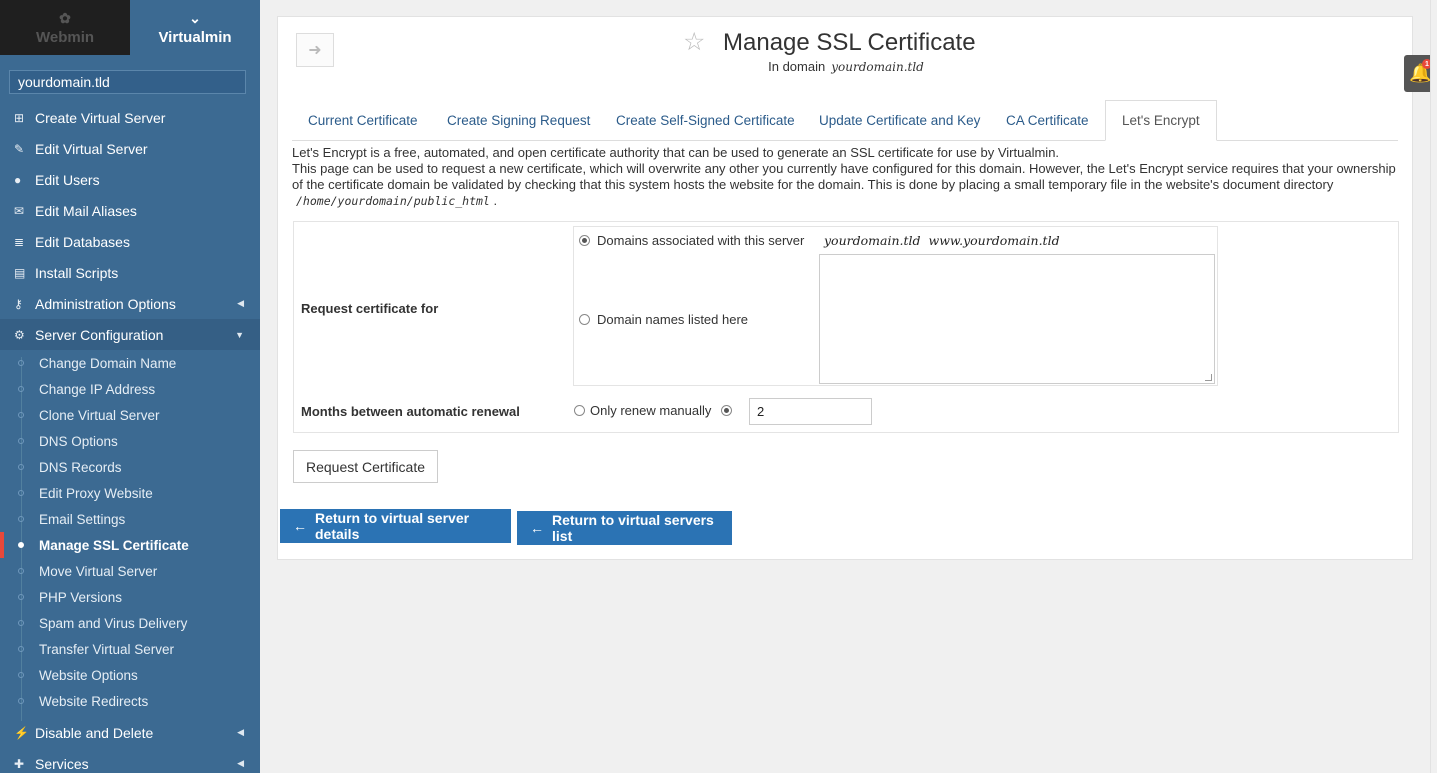 This screenshot has width=1437, height=773. I want to click on subtitle-prefix: In domain, so click(797, 66).